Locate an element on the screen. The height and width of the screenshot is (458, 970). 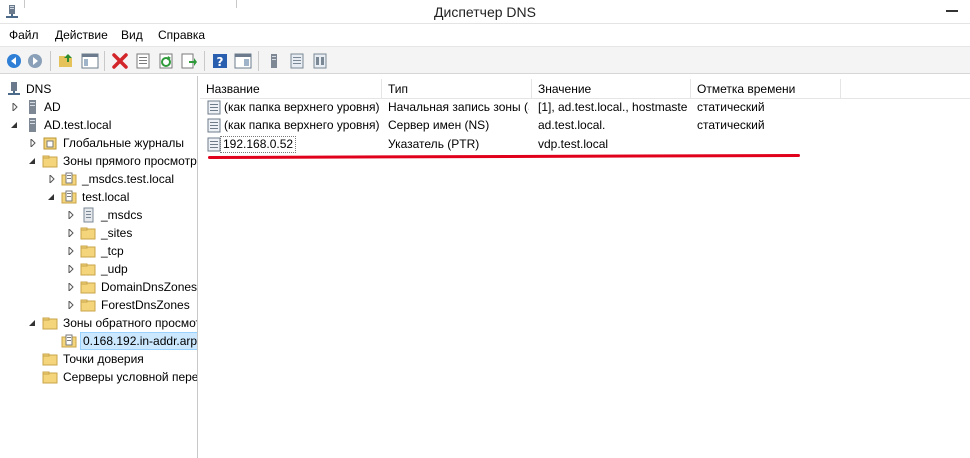
menu-help: Справка is located at coordinates (181, 35).